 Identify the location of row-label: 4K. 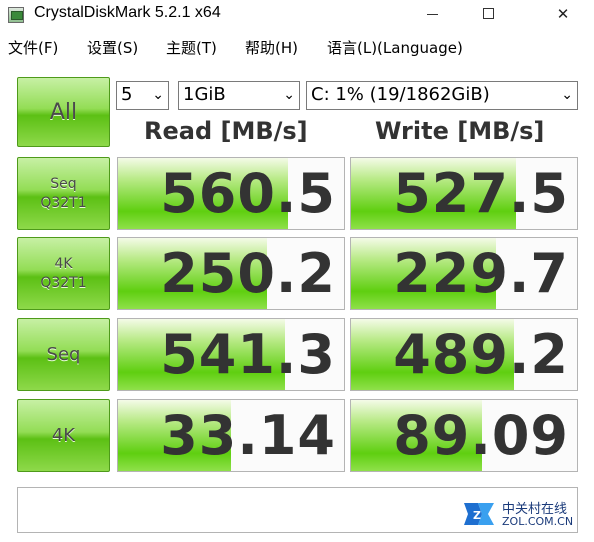
(63, 435).